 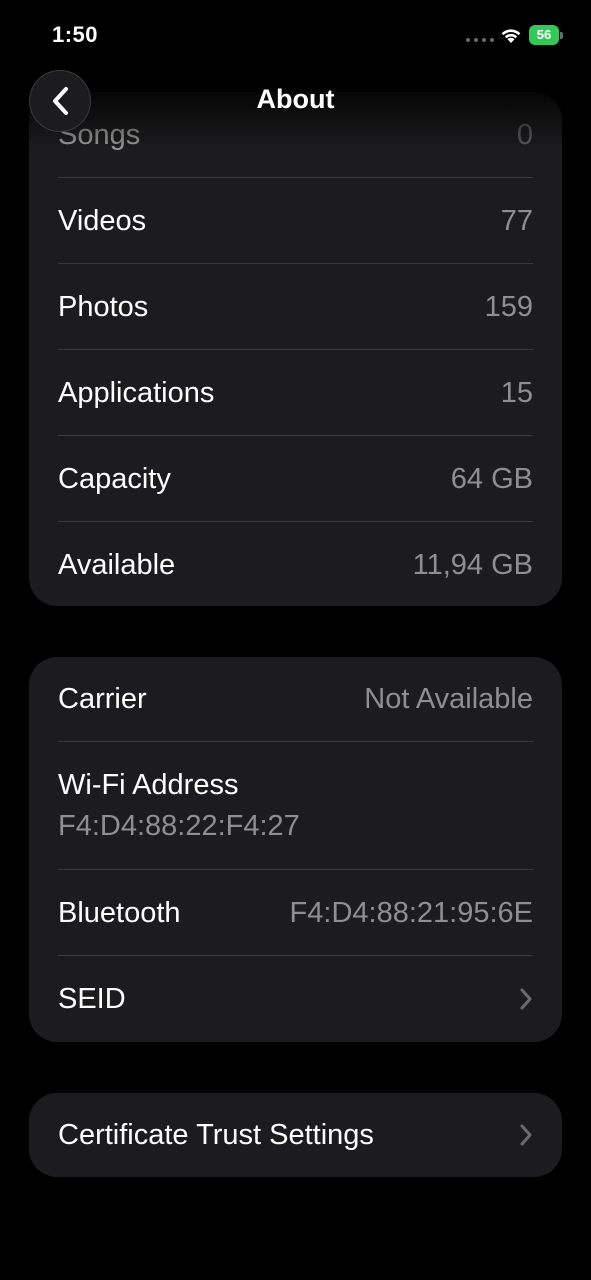 What do you see at coordinates (480, 40) in the screenshot?
I see `cellular-signal-icon` at bounding box center [480, 40].